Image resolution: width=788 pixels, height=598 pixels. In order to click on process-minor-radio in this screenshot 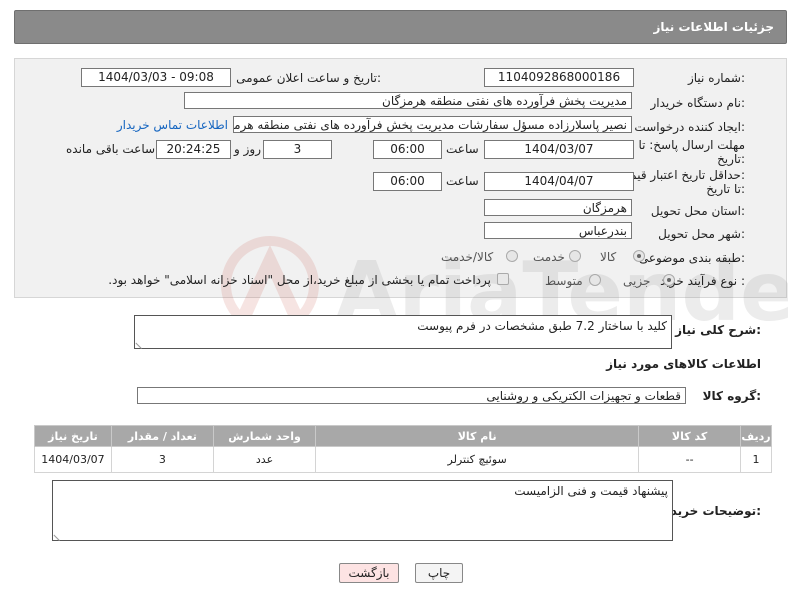, I will do `click(669, 280)`.